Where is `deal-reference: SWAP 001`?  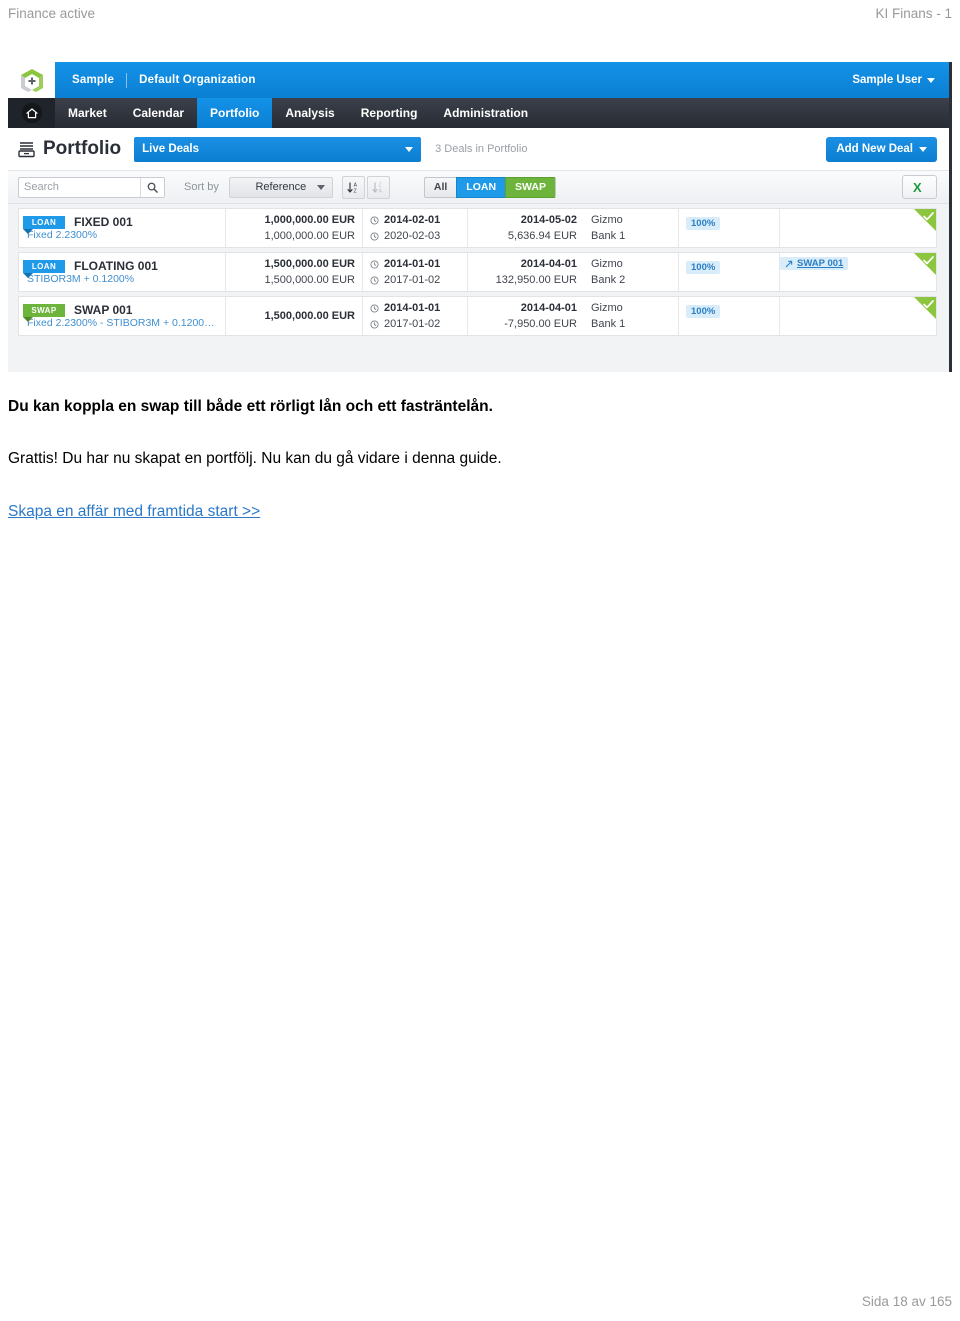 deal-reference: SWAP 001 is located at coordinates (103, 310).